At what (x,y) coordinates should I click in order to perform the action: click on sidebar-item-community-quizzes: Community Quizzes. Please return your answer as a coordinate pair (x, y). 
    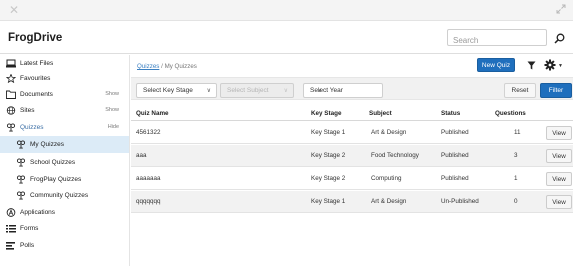
    Looking at the image, I should click on (64, 195).